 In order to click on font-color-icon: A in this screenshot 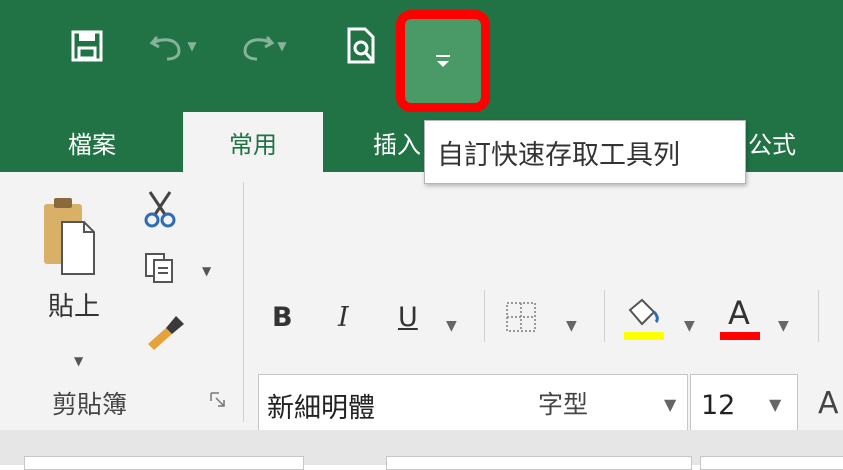, I will do `click(739, 313)`.